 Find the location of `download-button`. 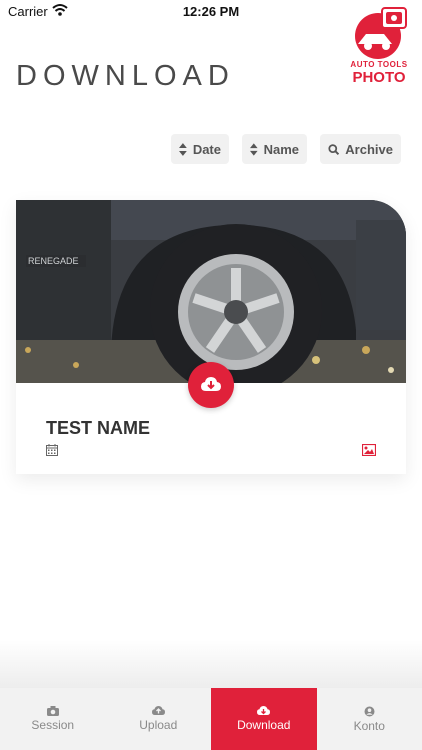

download-button is located at coordinates (211, 385).